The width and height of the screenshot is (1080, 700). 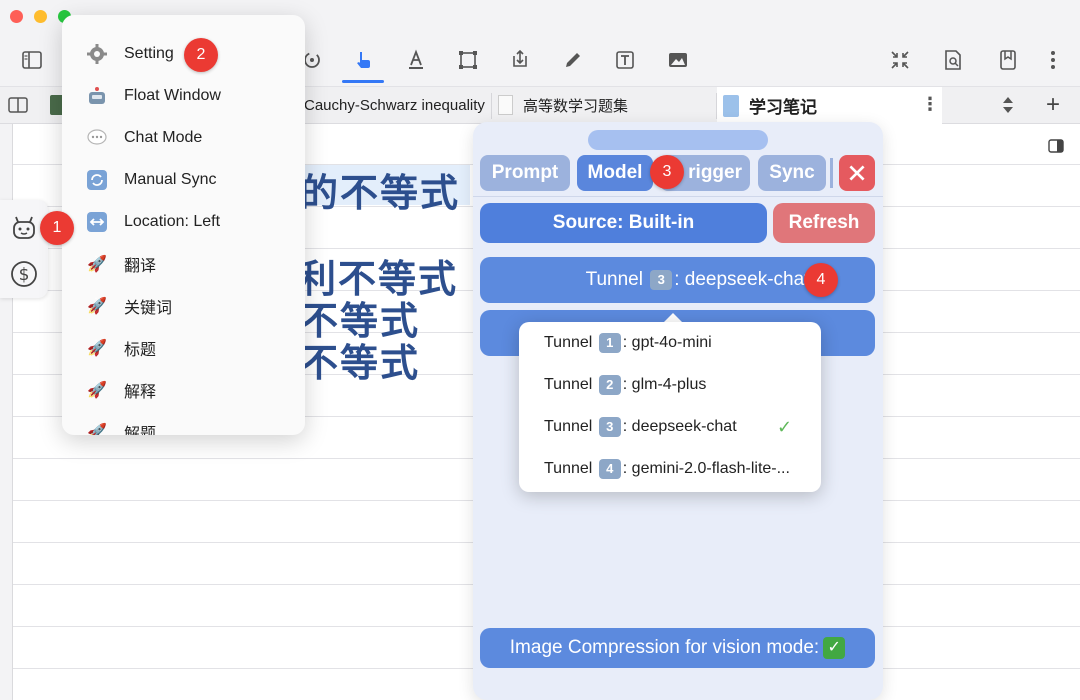 What do you see at coordinates (792, 173) in the screenshot?
I see `tab-sync: Sync` at bounding box center [792, 173].